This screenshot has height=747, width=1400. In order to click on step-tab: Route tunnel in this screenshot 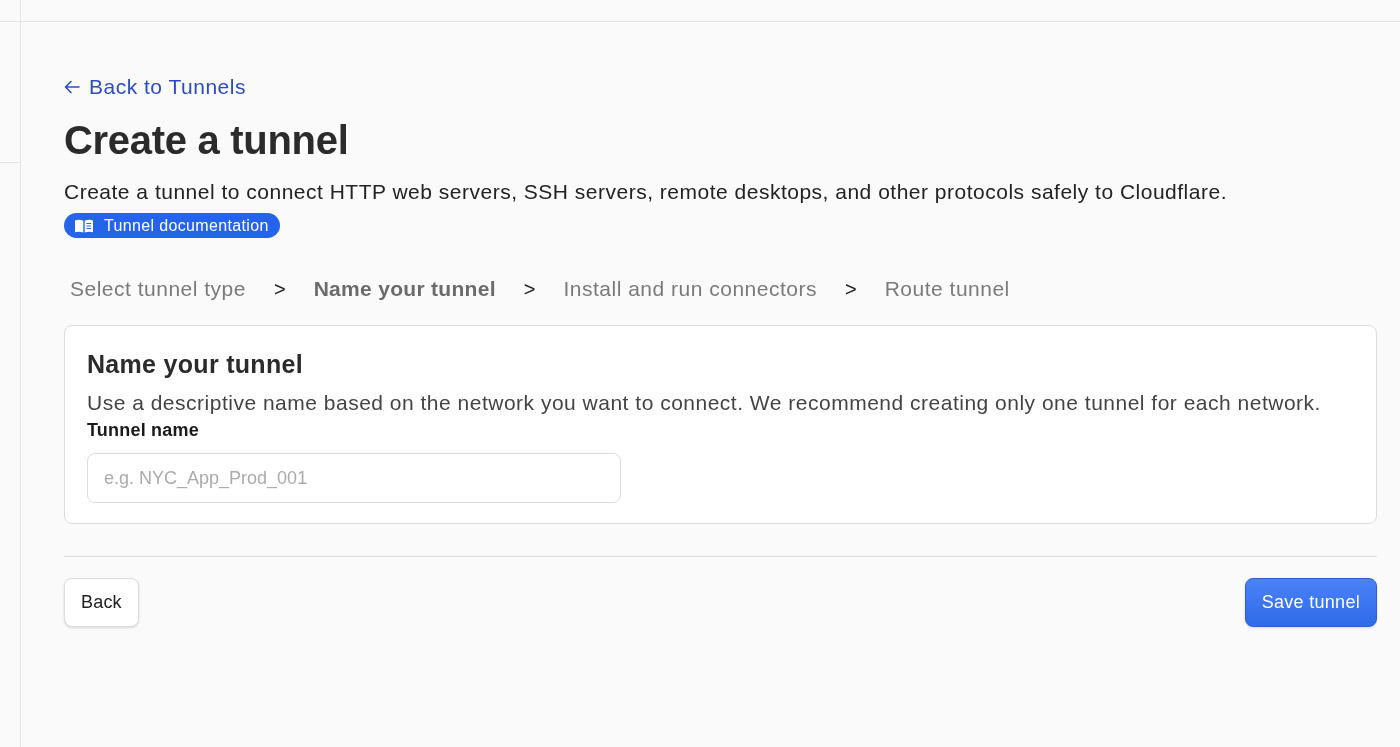, I will do `click(947, 289)`.